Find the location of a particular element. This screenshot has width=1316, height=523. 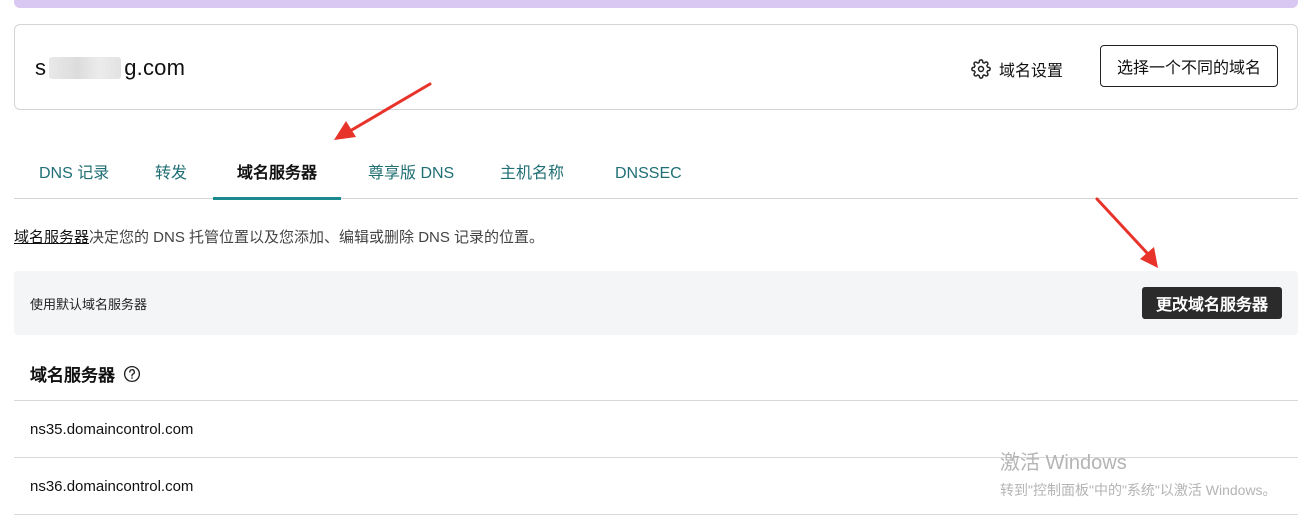

nameservers-heading: 域名服务器 is located at coordinates (72, 375).